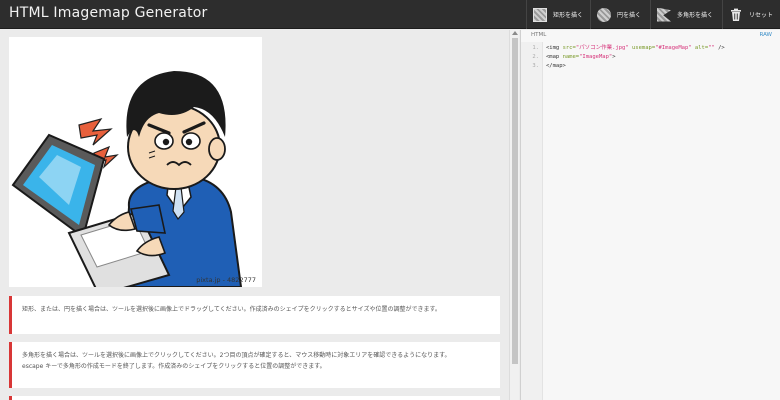  I want to click on line-number-gutter, so click(532, 221).